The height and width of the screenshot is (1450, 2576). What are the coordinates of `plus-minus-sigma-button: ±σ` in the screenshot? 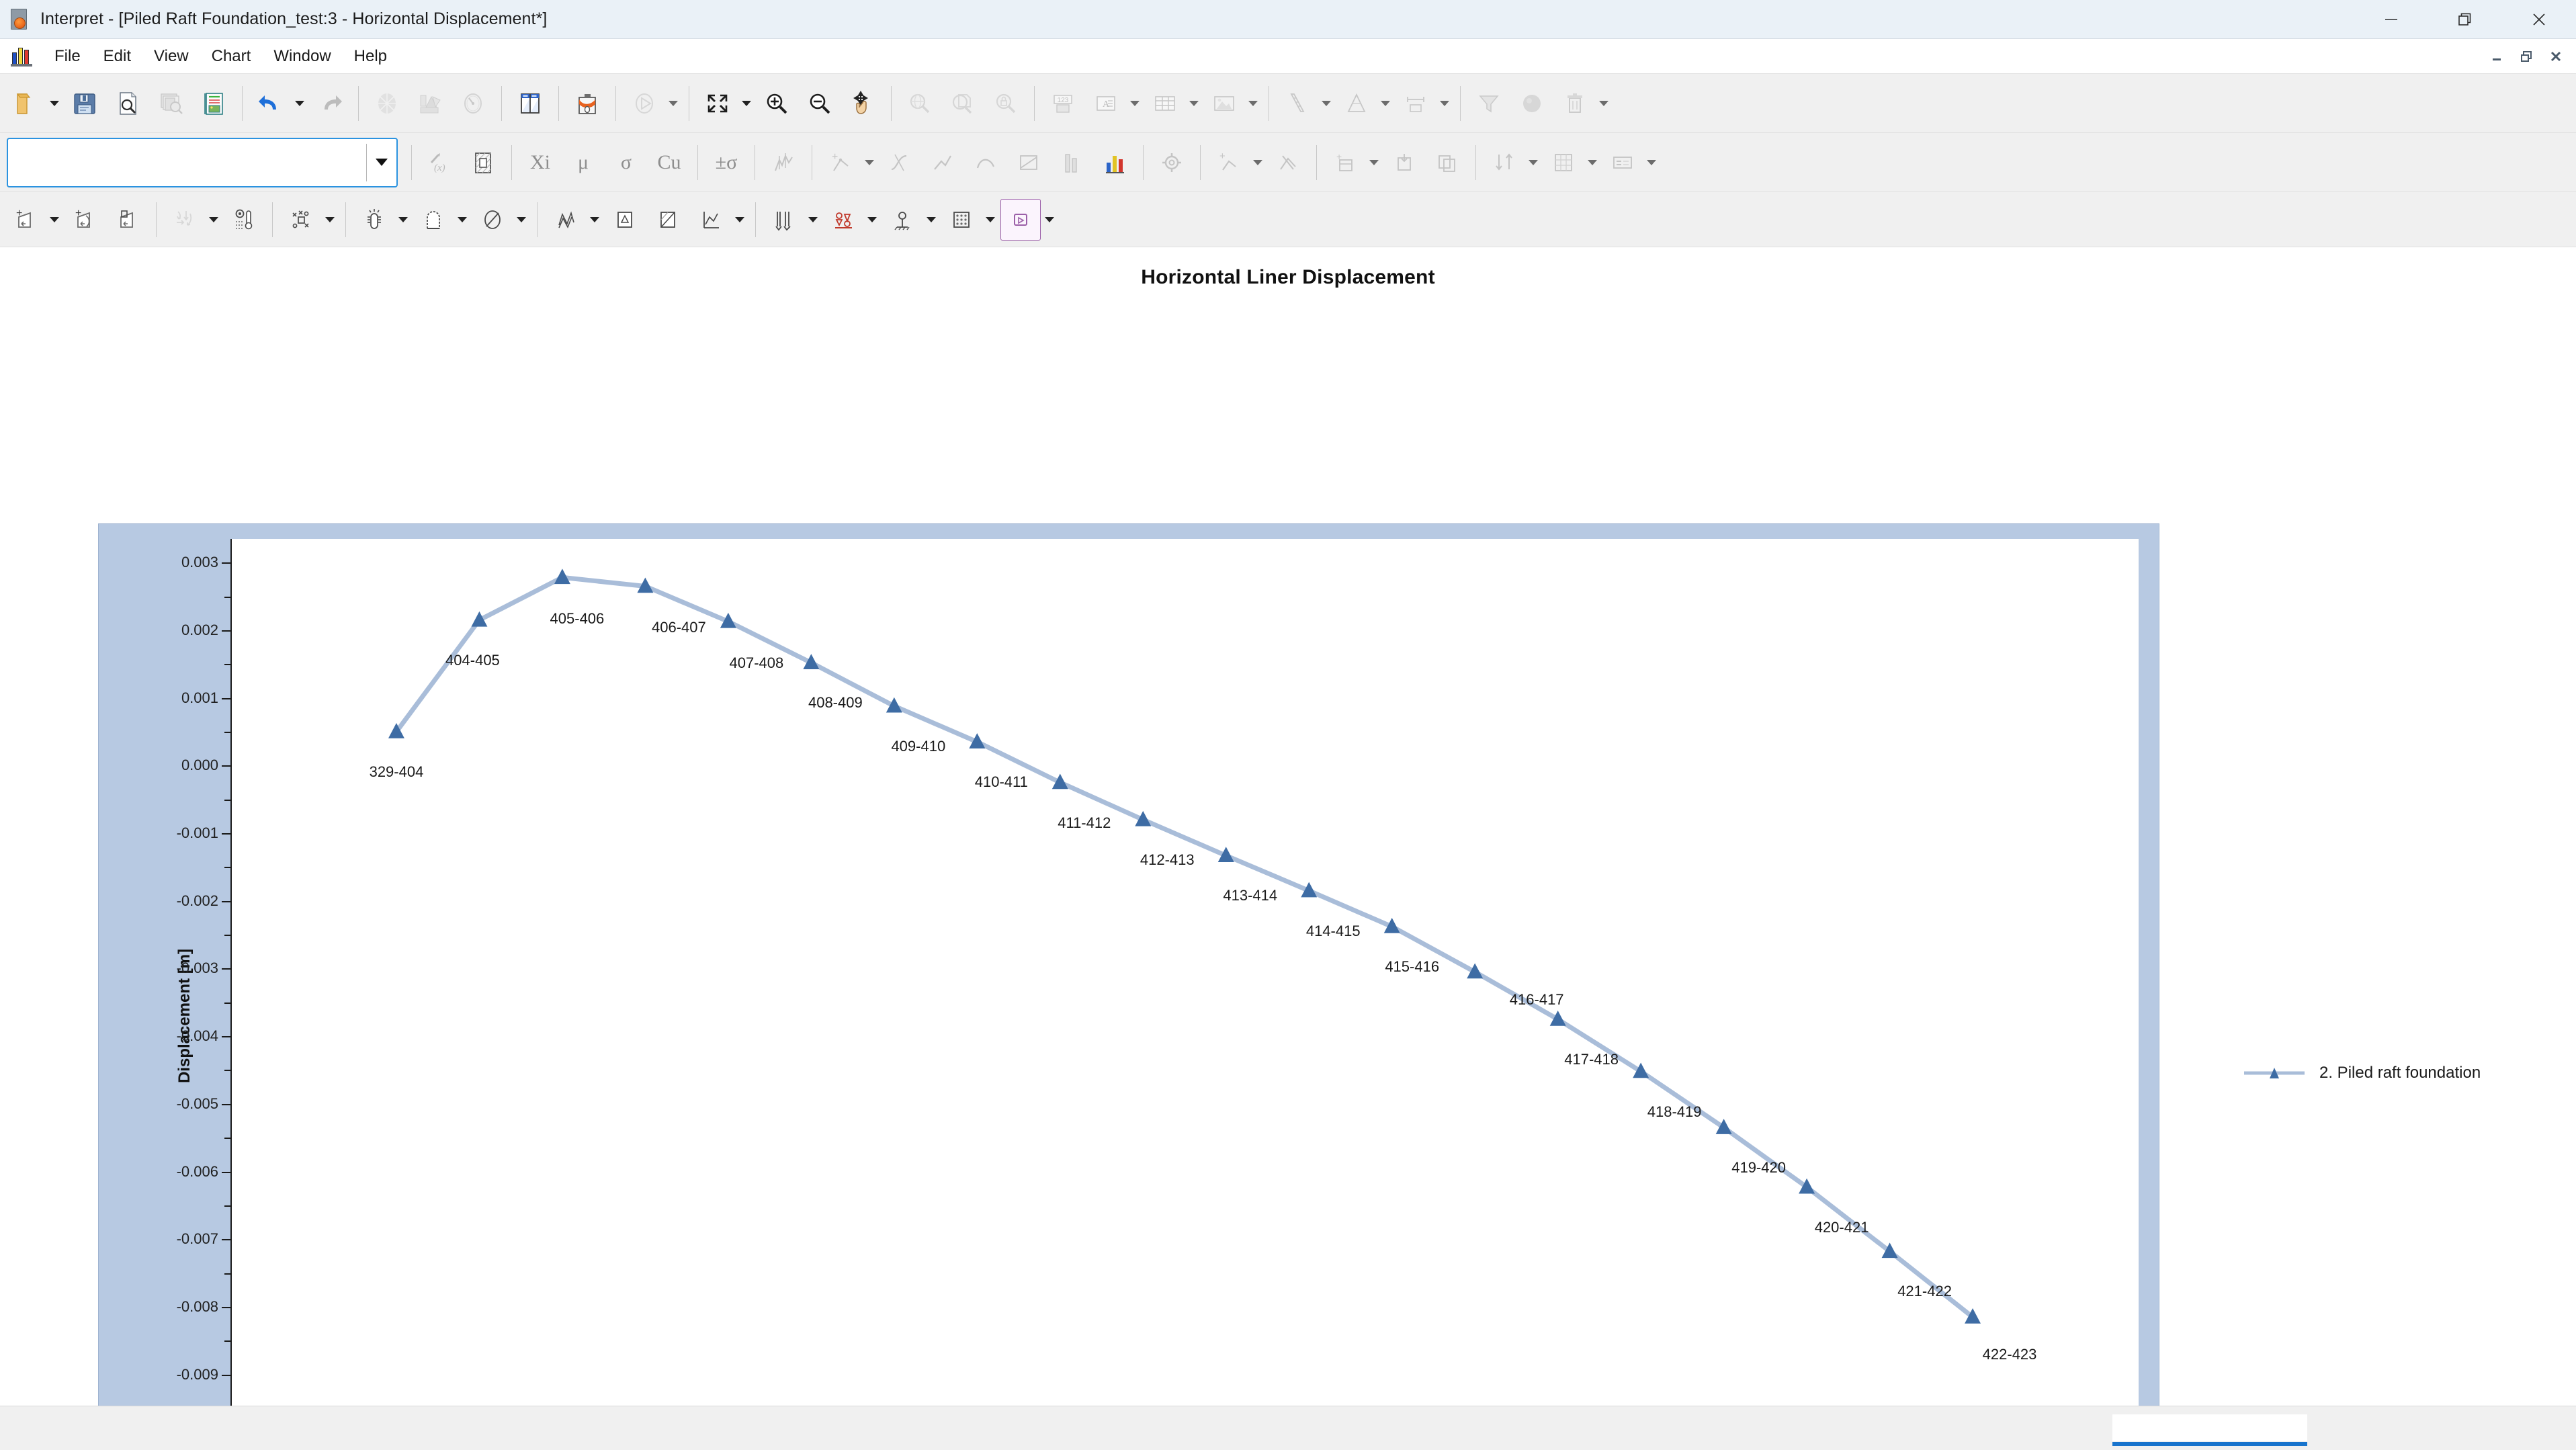 It's located at (726, 162).